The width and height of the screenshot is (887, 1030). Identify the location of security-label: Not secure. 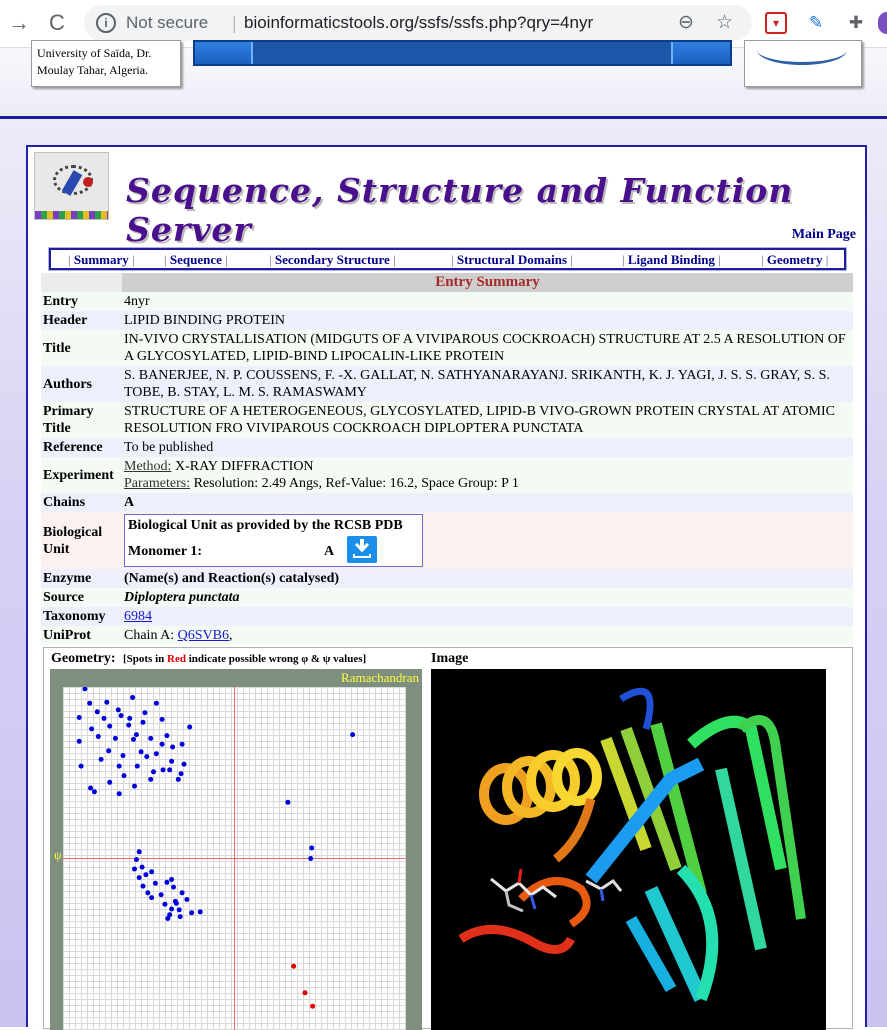
(167, 22).